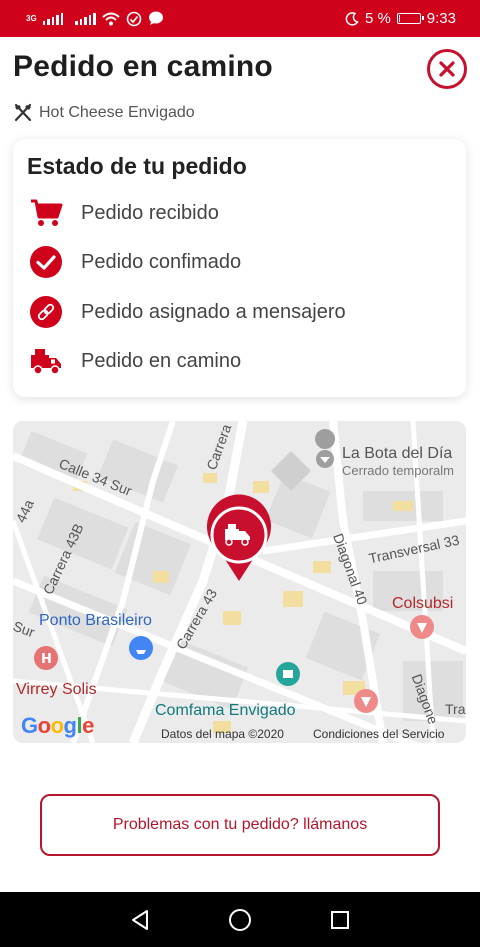 This screenshot has width=480, height=947. I want to click on map-street-label: Tra, so click(455, 709).